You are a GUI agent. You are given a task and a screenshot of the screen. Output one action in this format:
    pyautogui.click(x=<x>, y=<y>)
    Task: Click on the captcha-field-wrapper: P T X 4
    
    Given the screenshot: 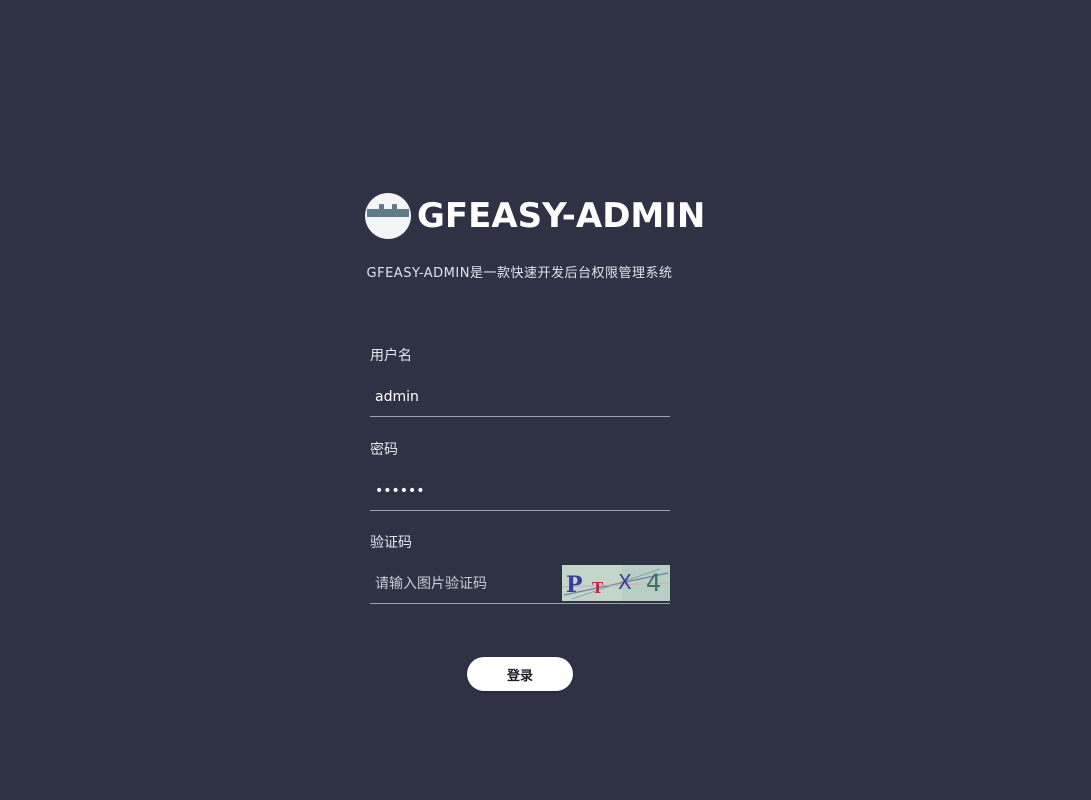 What is the action you would take?
    pyautogui.click(x=520, y=584)
    